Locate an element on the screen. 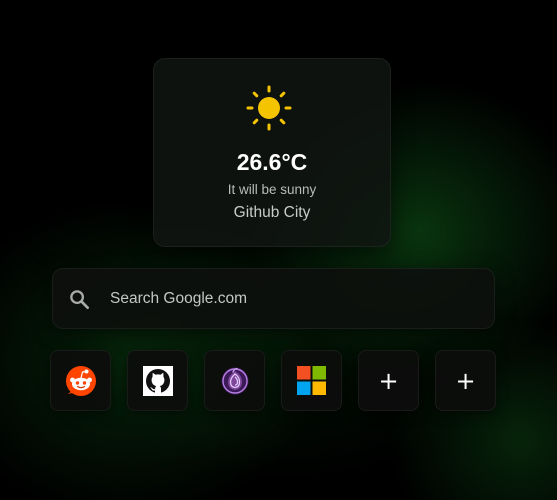 Image resolution: width=557 pixels, height=500 pixels. shortcut-microsoft is located at coordinates (311, 380).